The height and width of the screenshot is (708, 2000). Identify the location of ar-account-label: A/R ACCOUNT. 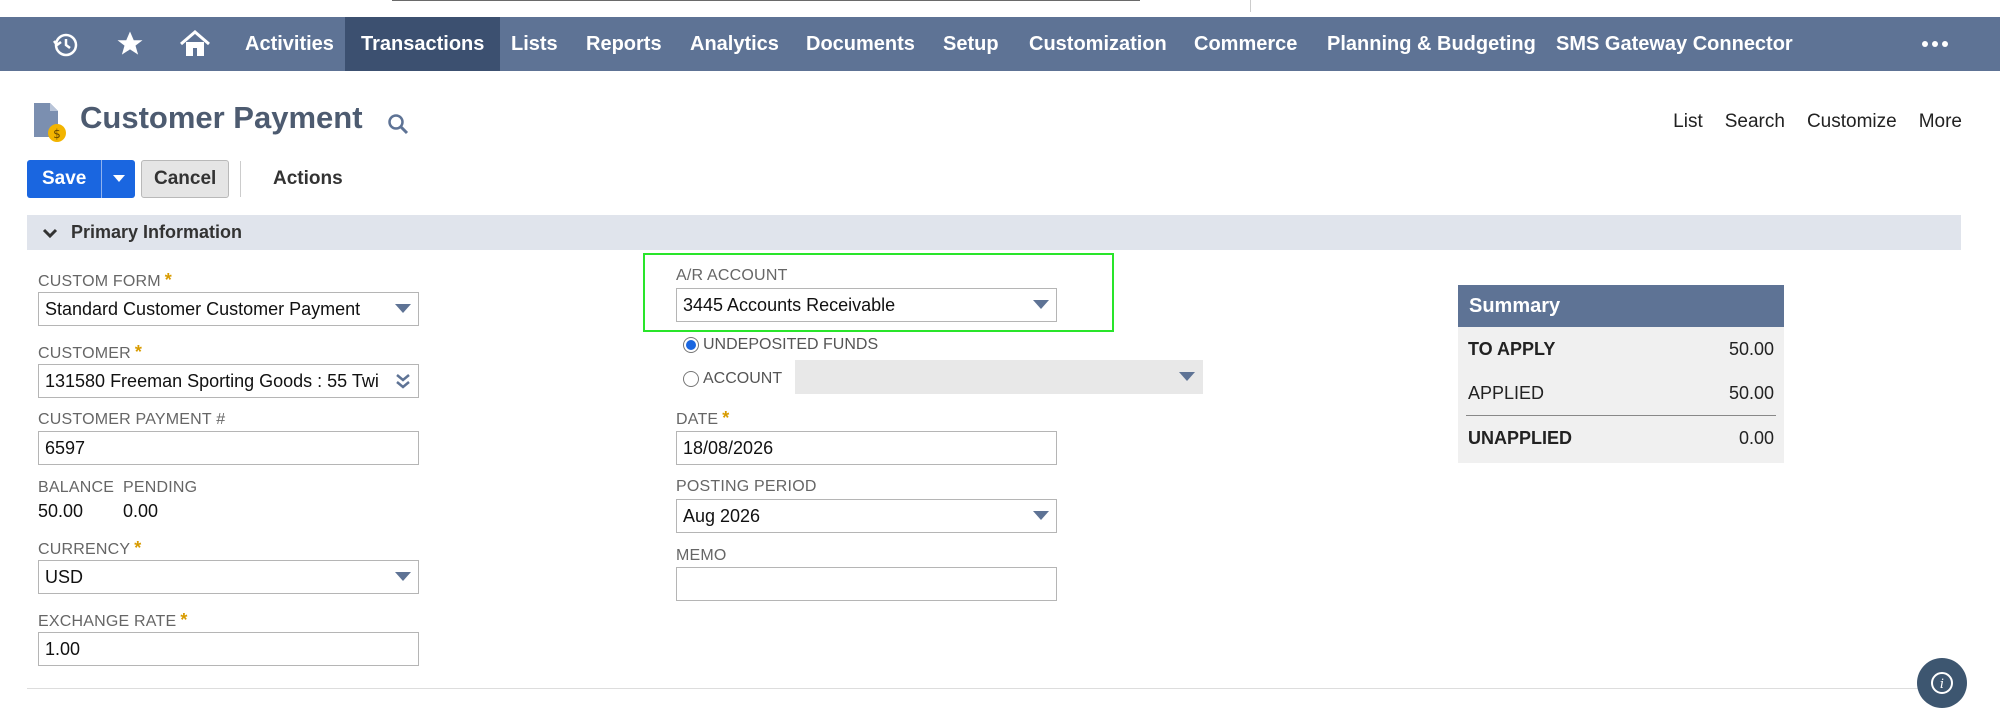
(732, 275).